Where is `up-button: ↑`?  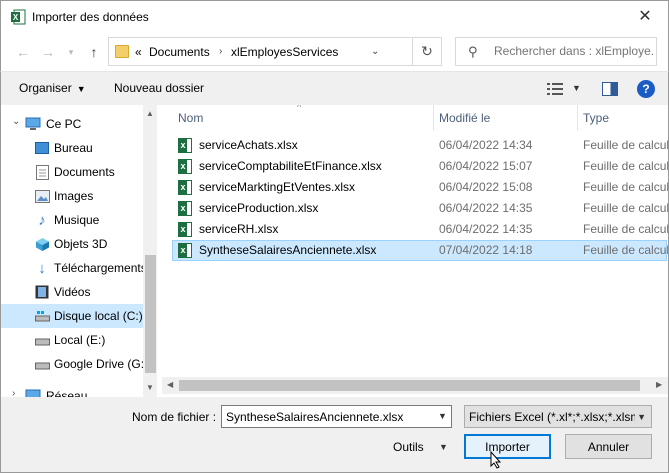
up-button: ↑ is located at coordinates (94, 52).